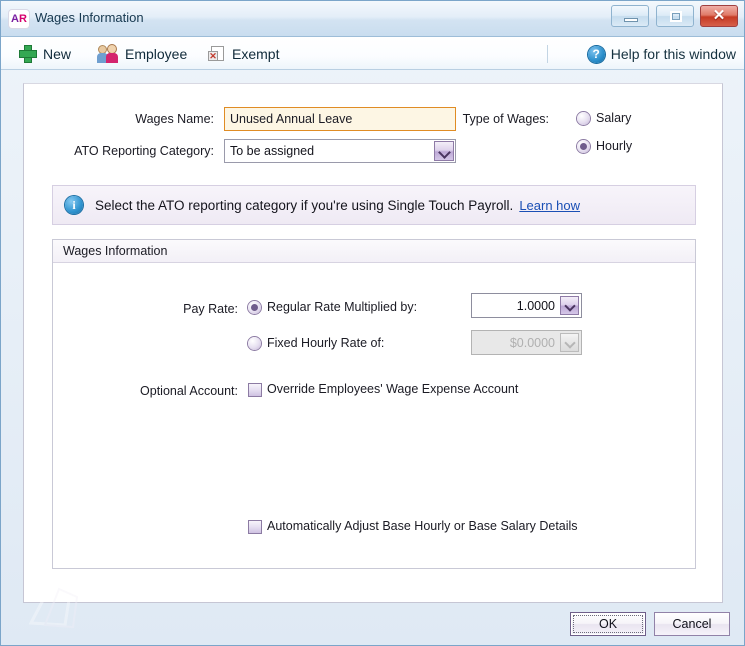 This screenshot has width=745, height=646. Describe the element at coordinates (549, 205) in the screenshot. I see `learn-how-link: Learn how` at that location.